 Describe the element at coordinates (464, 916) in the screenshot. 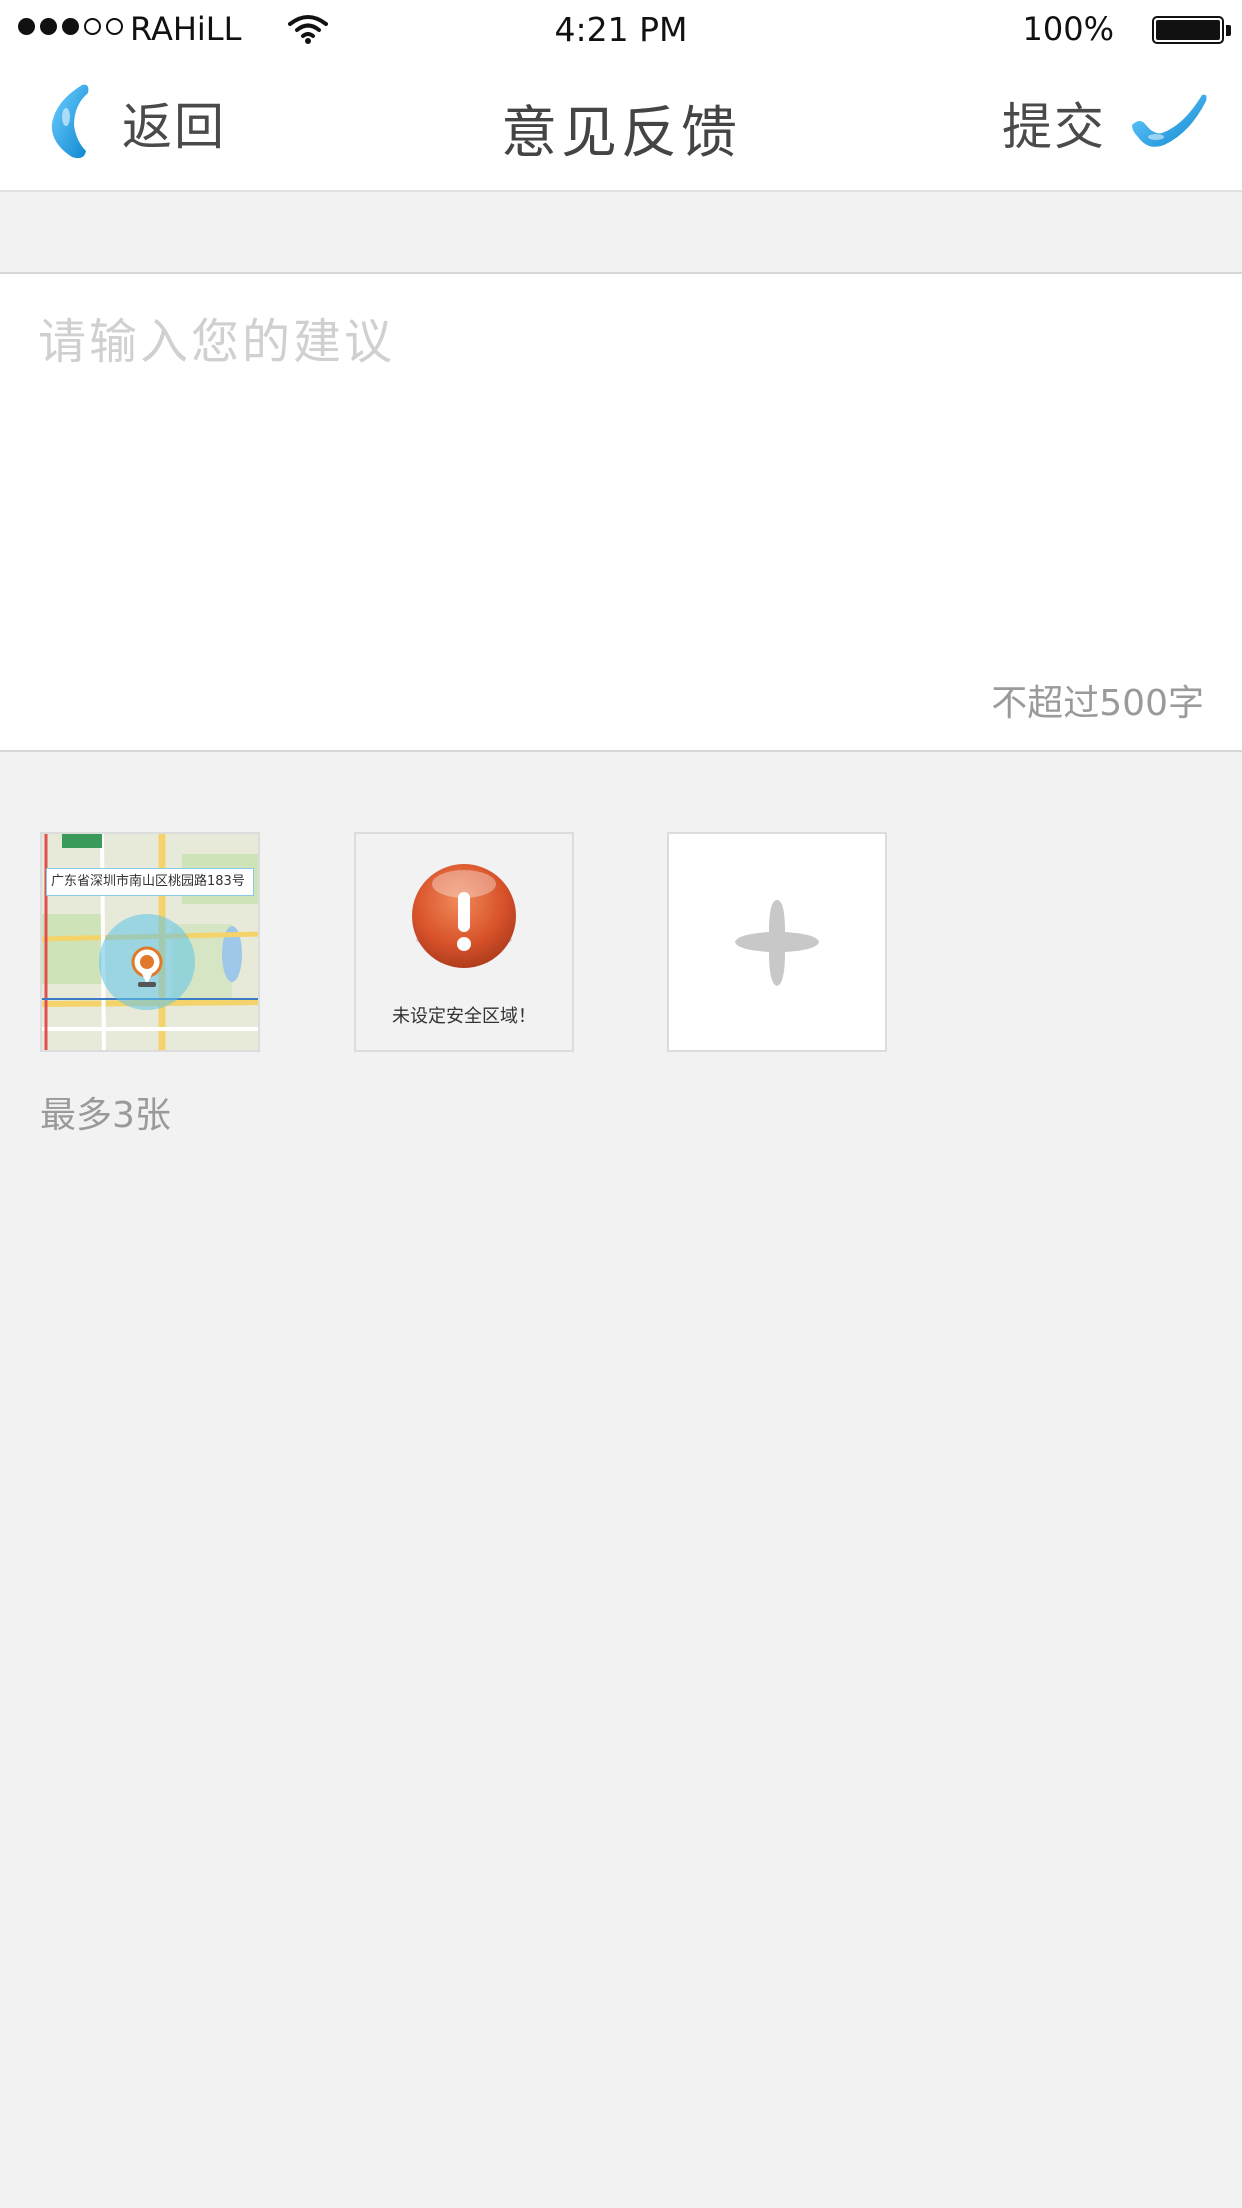

I see `alert-icon` at that location.